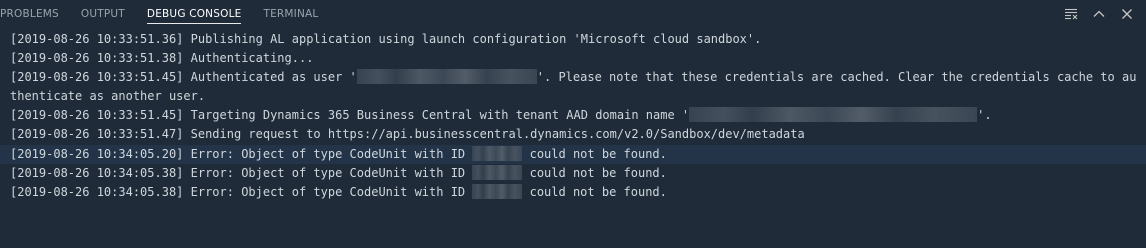 The image size is (1146, 248). I want to click on panel-actions, so click(1099, 14).